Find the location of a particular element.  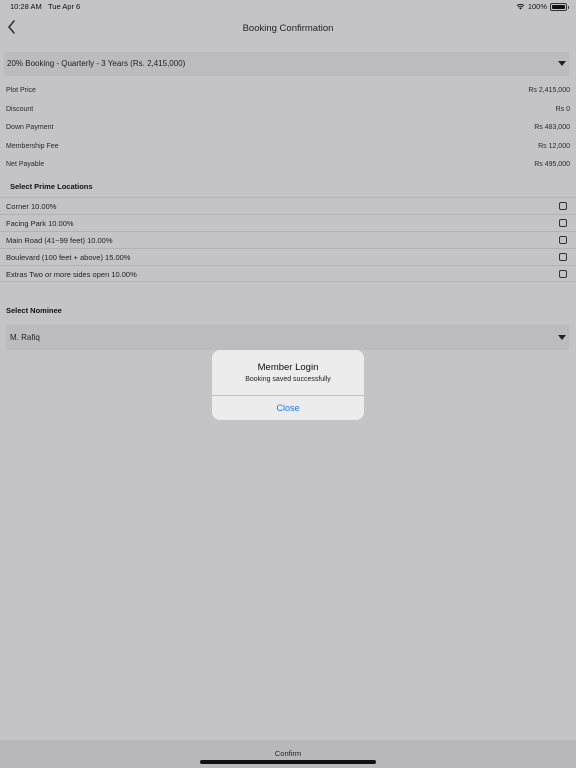

plot-price-value: Rs 2,415,000 is located at coordinates (549, 90).